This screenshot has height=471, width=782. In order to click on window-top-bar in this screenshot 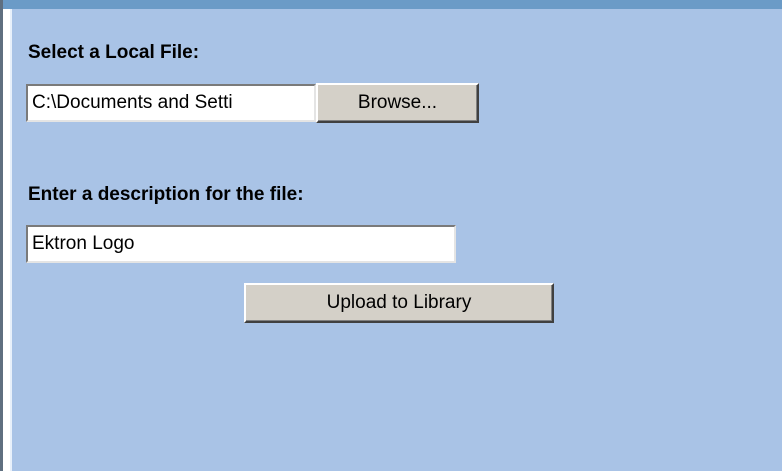, I will do `click(391, 4)`.